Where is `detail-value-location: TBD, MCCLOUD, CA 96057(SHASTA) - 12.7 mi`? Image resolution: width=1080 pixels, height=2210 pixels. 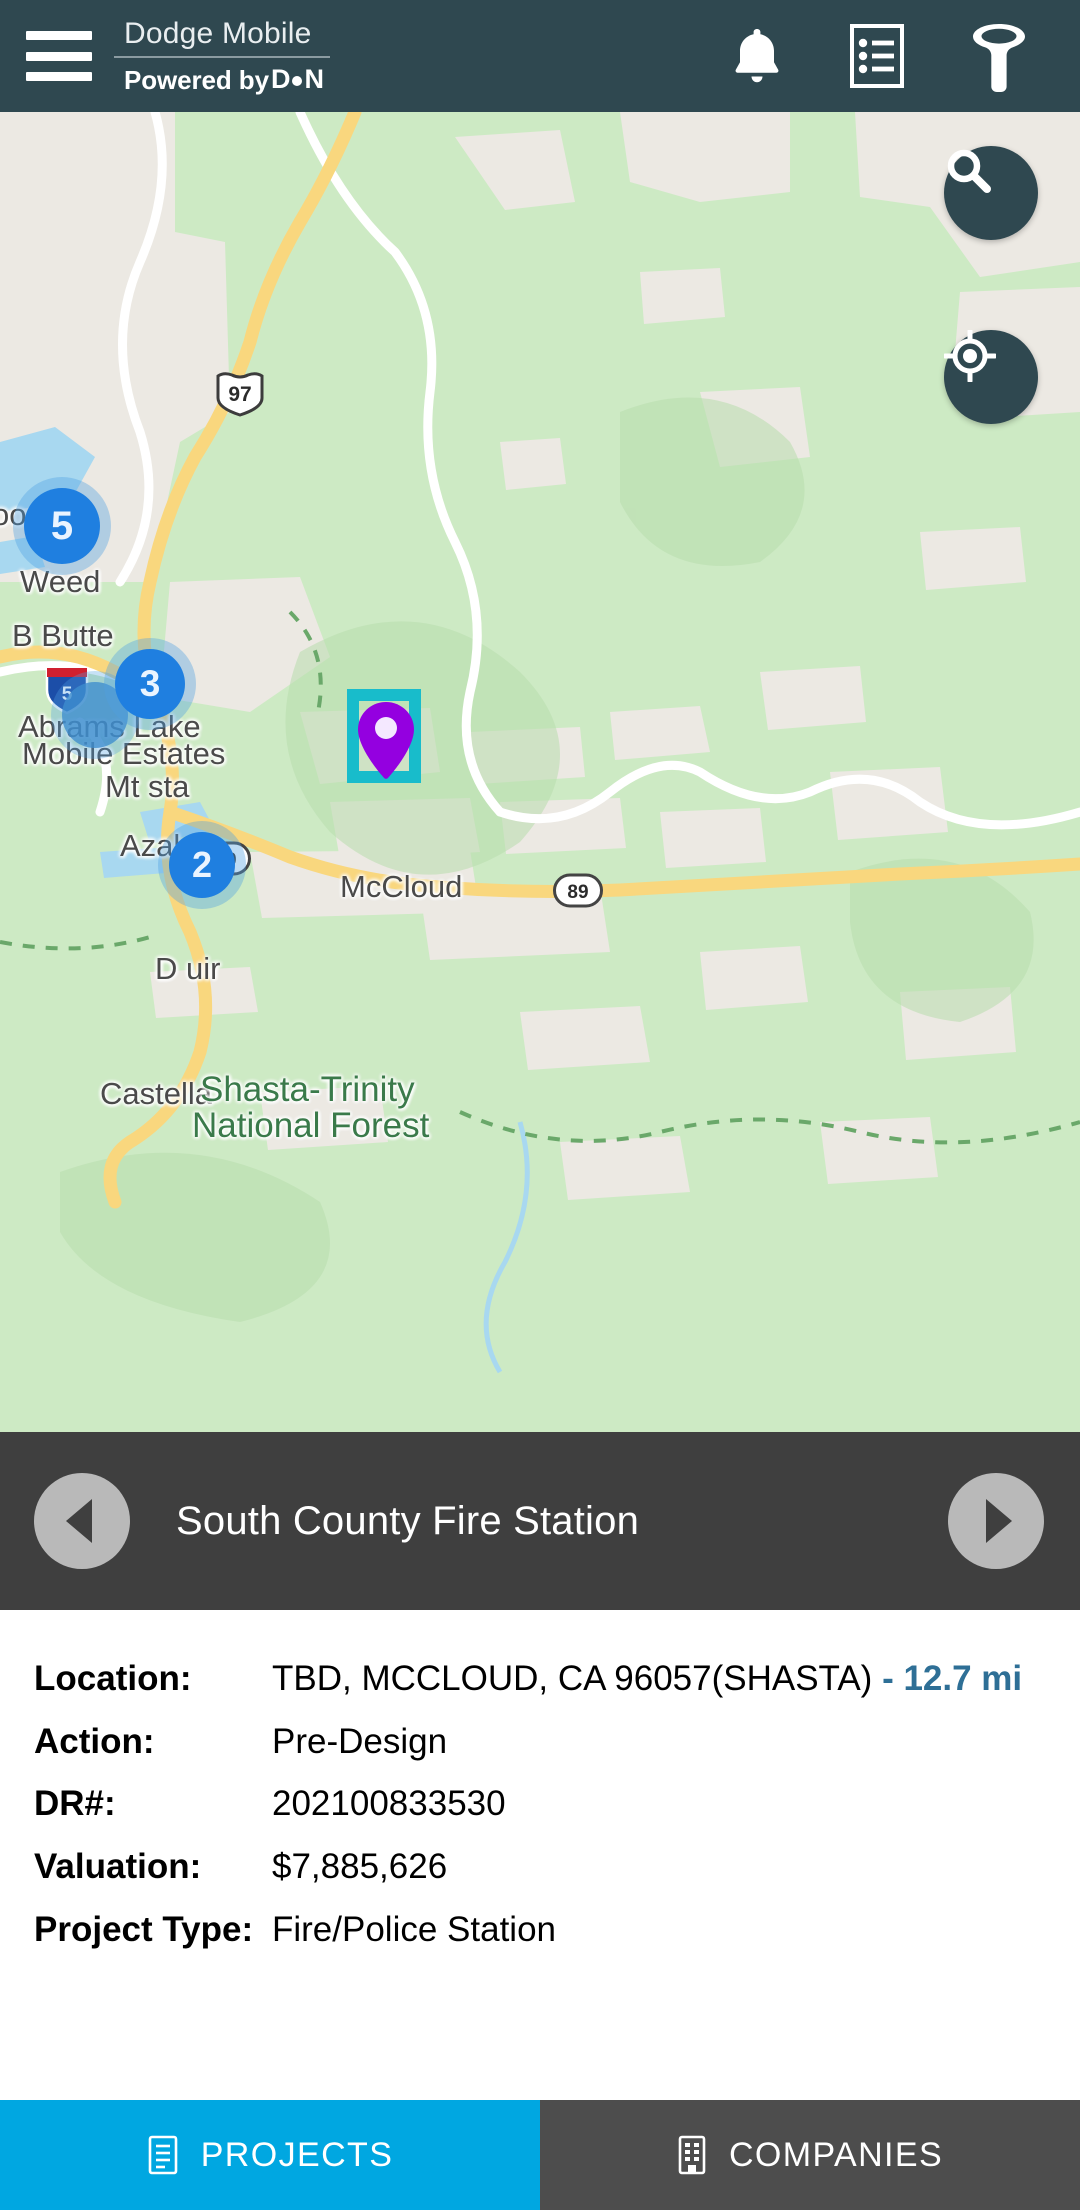 detail-value-location: TBD, MCCLOUD, CA 96057(SHASTA) - 12.7 mi is located at coordinates (659, 1679).